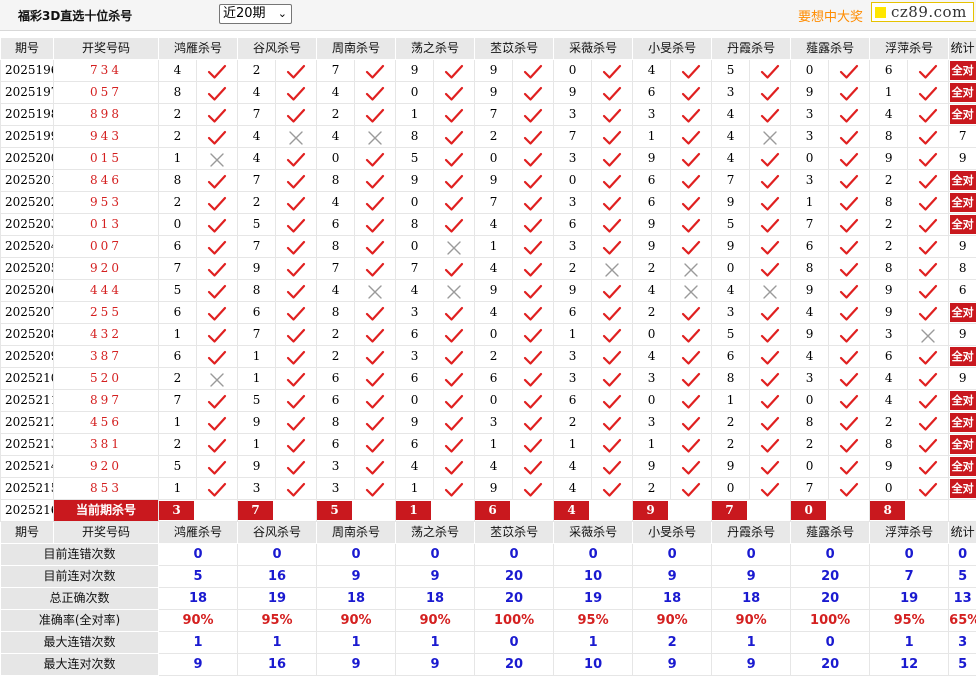 The image size is (976, 676). Describe the element at coordinates (80, 665) in the screenshot. I see `summary-label: 最大连对次数` at that location.